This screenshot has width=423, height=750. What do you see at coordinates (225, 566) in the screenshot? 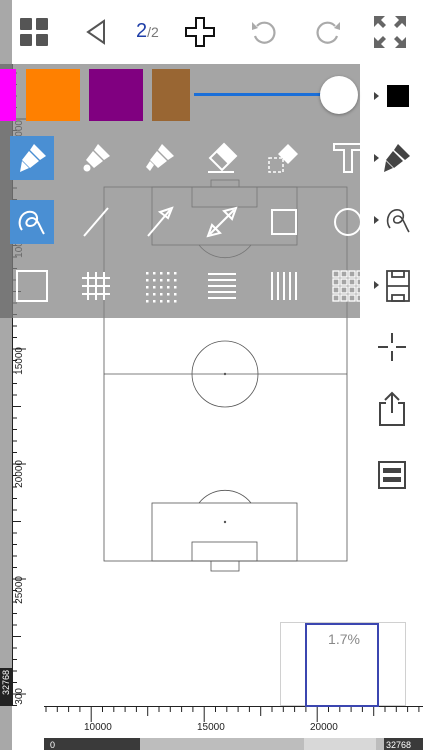
I see `bottom-goal` at bounding box center [225, 566].